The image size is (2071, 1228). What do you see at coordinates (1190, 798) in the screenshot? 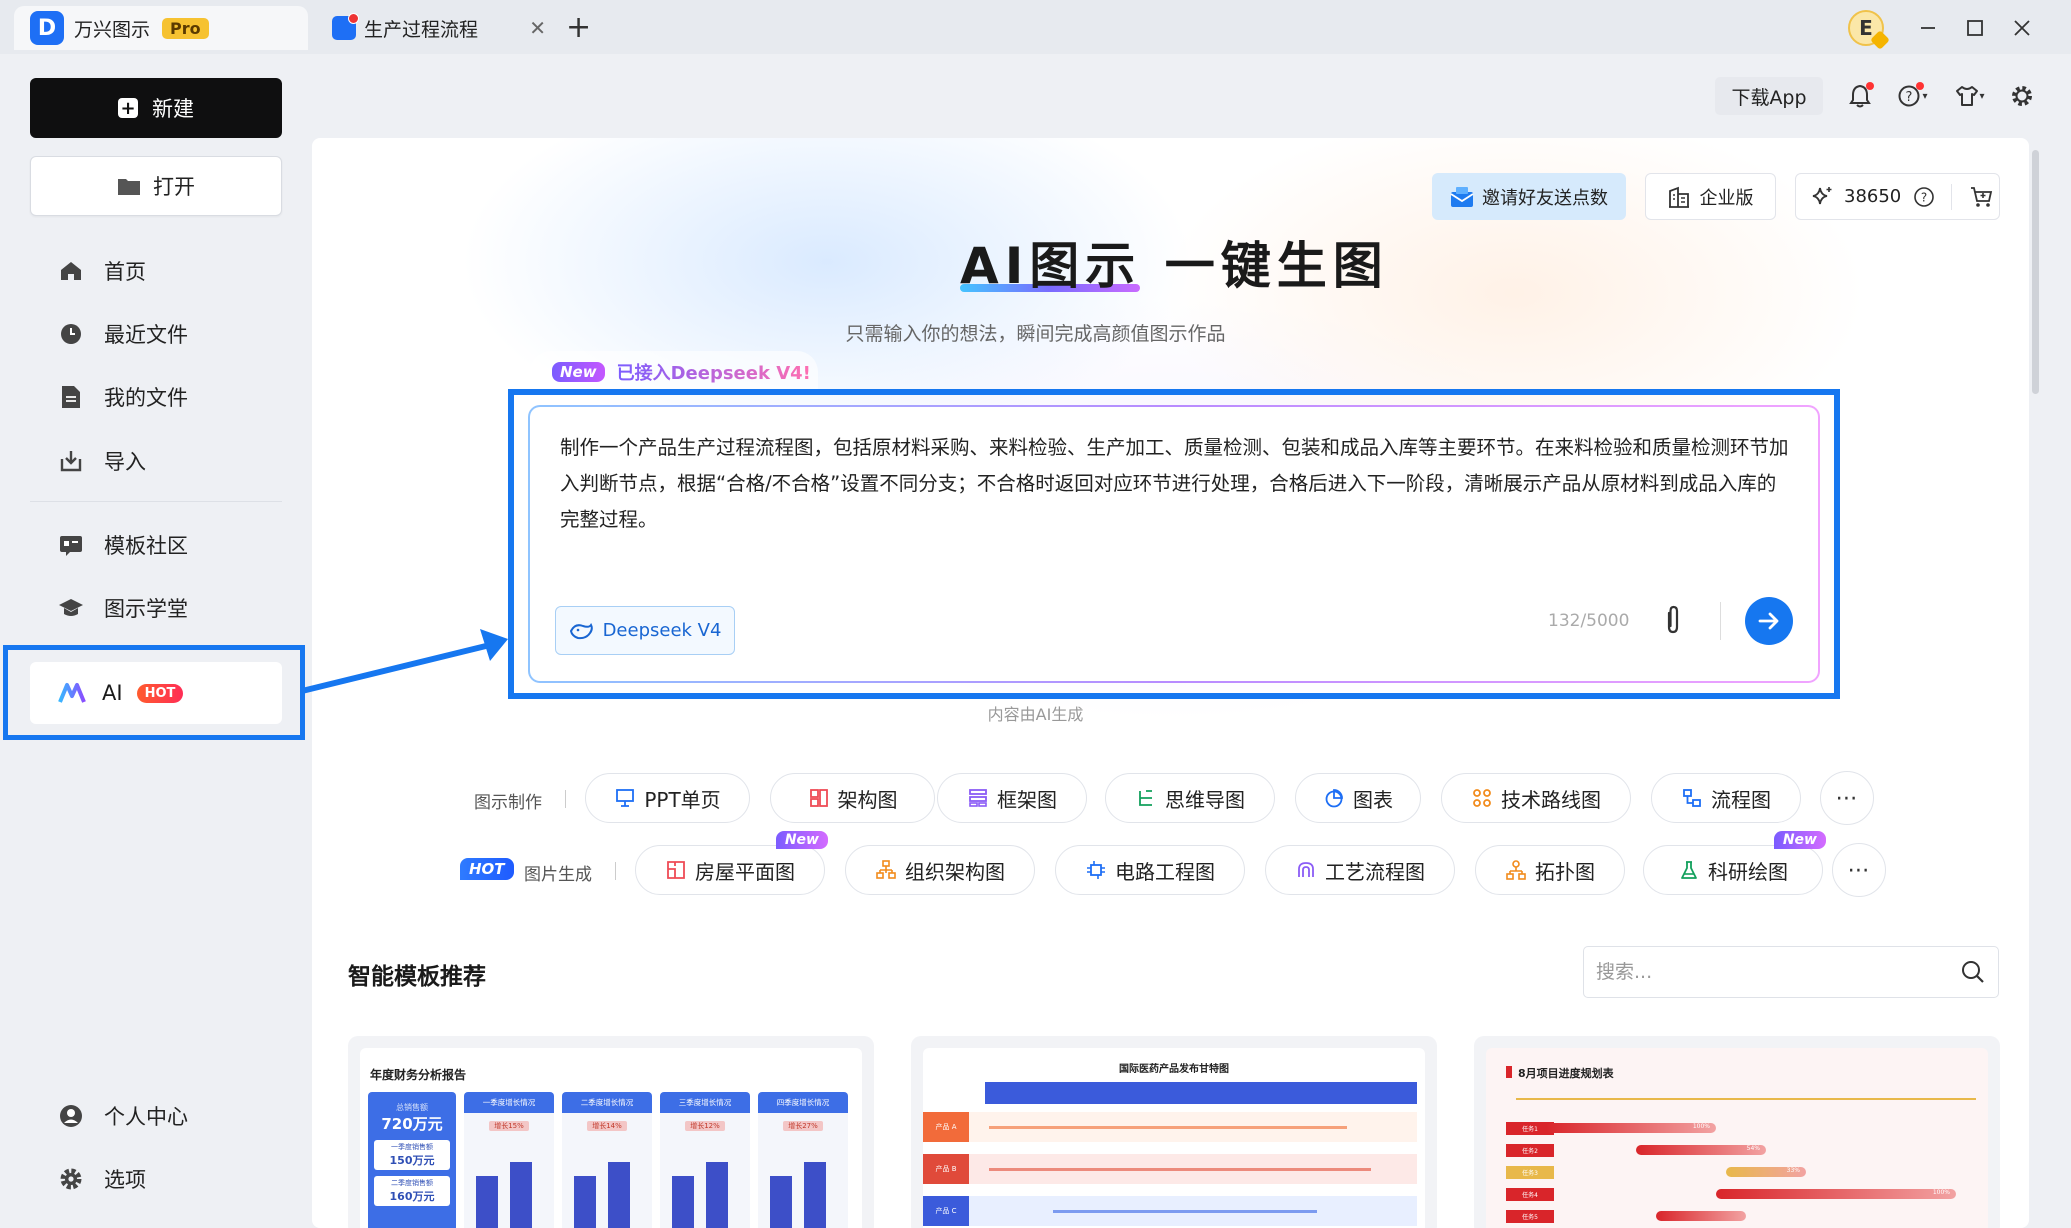
I see `chip-mind-map: 思维导图` at bounding box center [1190, 798].